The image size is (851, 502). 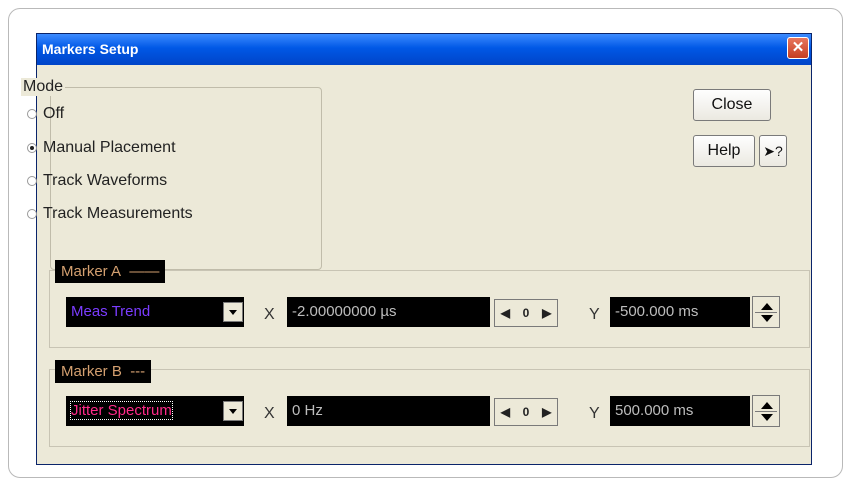 I want to click on marker-a-source-value: Meas Trend, so click(x=111, y=311).